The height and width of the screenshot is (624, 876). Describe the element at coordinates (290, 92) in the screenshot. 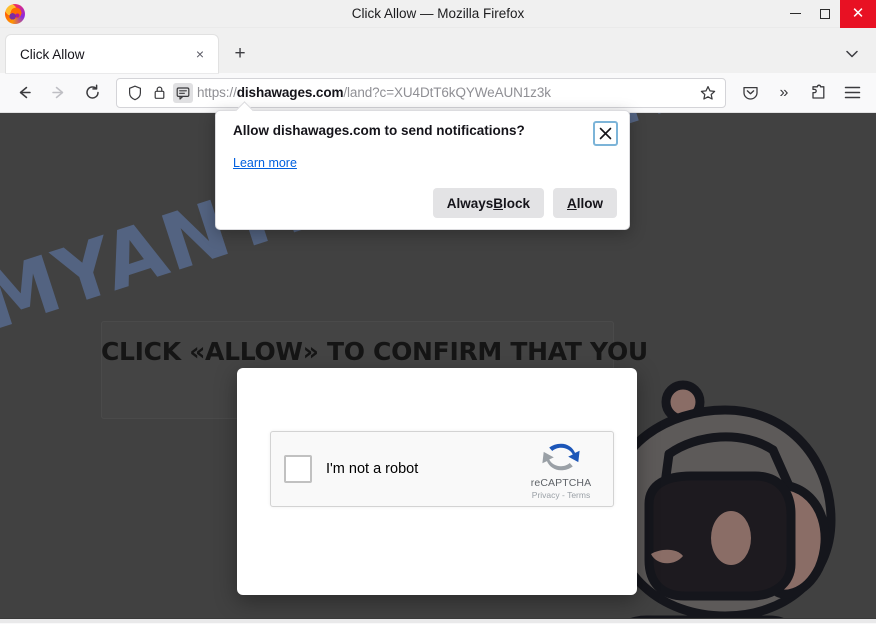

I see `url-host: dishawages.com` at that location.